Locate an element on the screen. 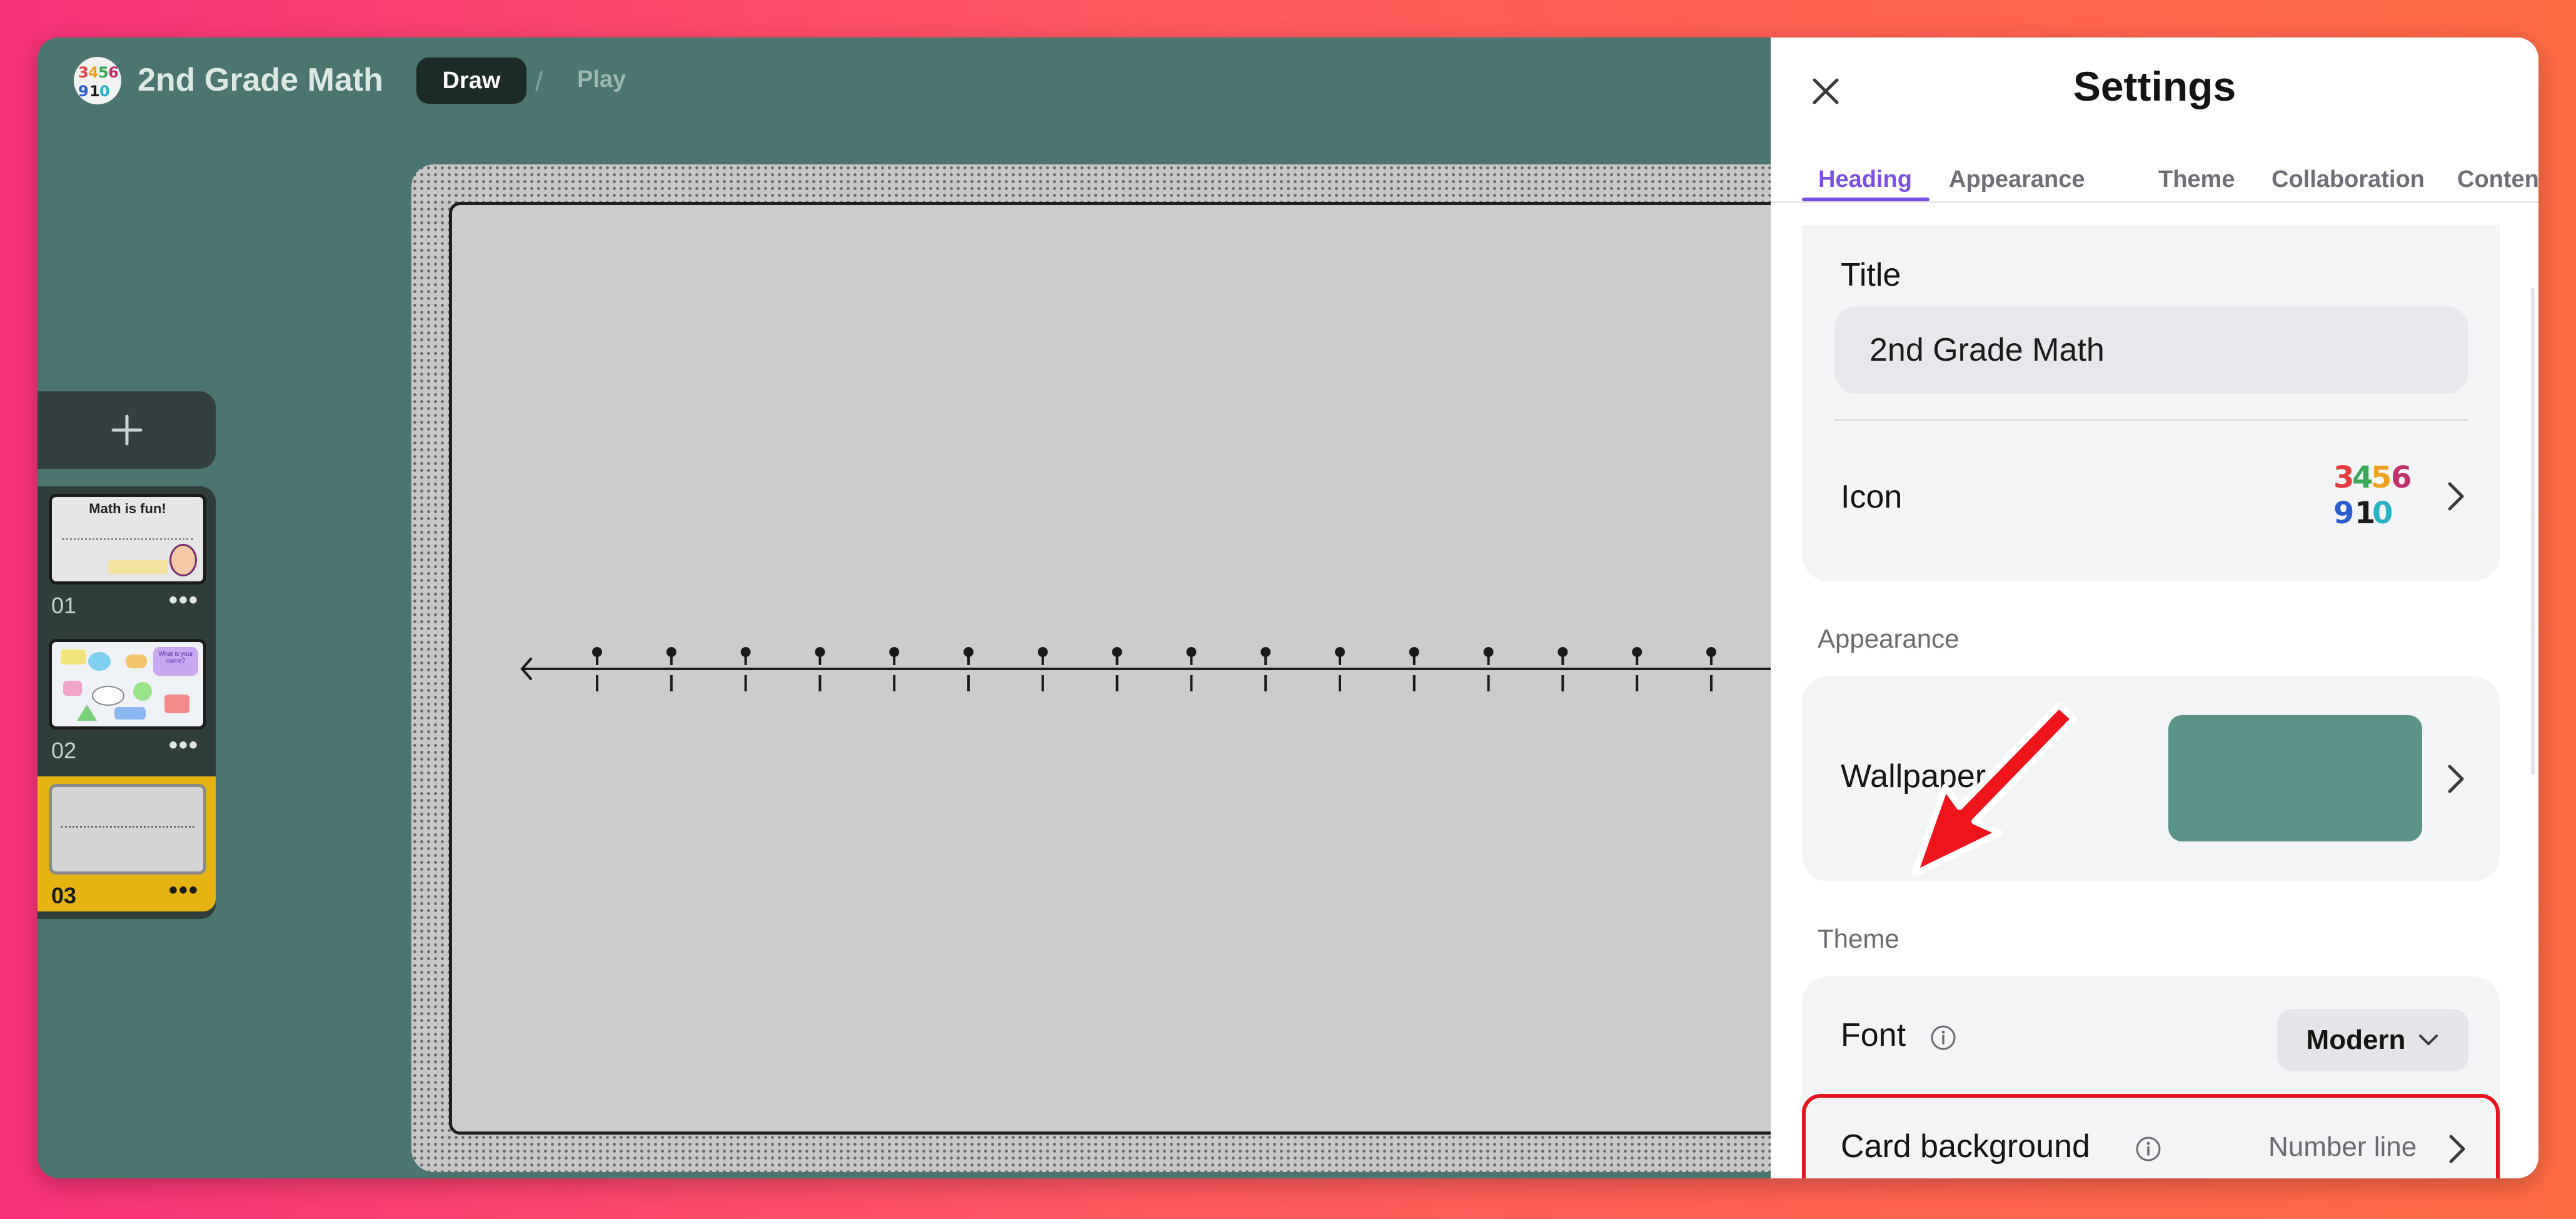 This screenshot has width=2576, height=1219. card-background-row: Card background Number line is located at coordinates (2151, 1136).